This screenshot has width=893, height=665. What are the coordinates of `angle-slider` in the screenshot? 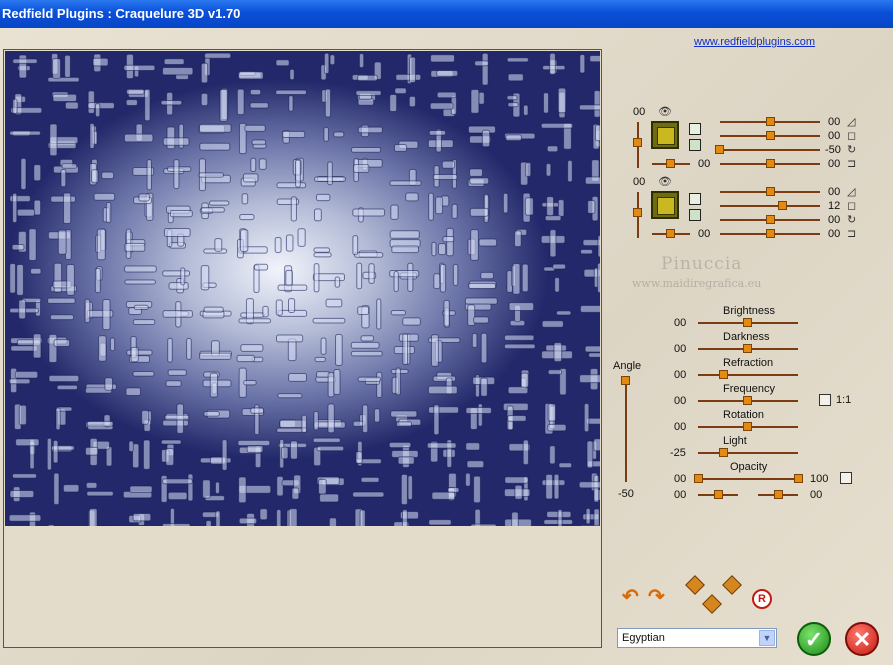 It's located at (625, 380).